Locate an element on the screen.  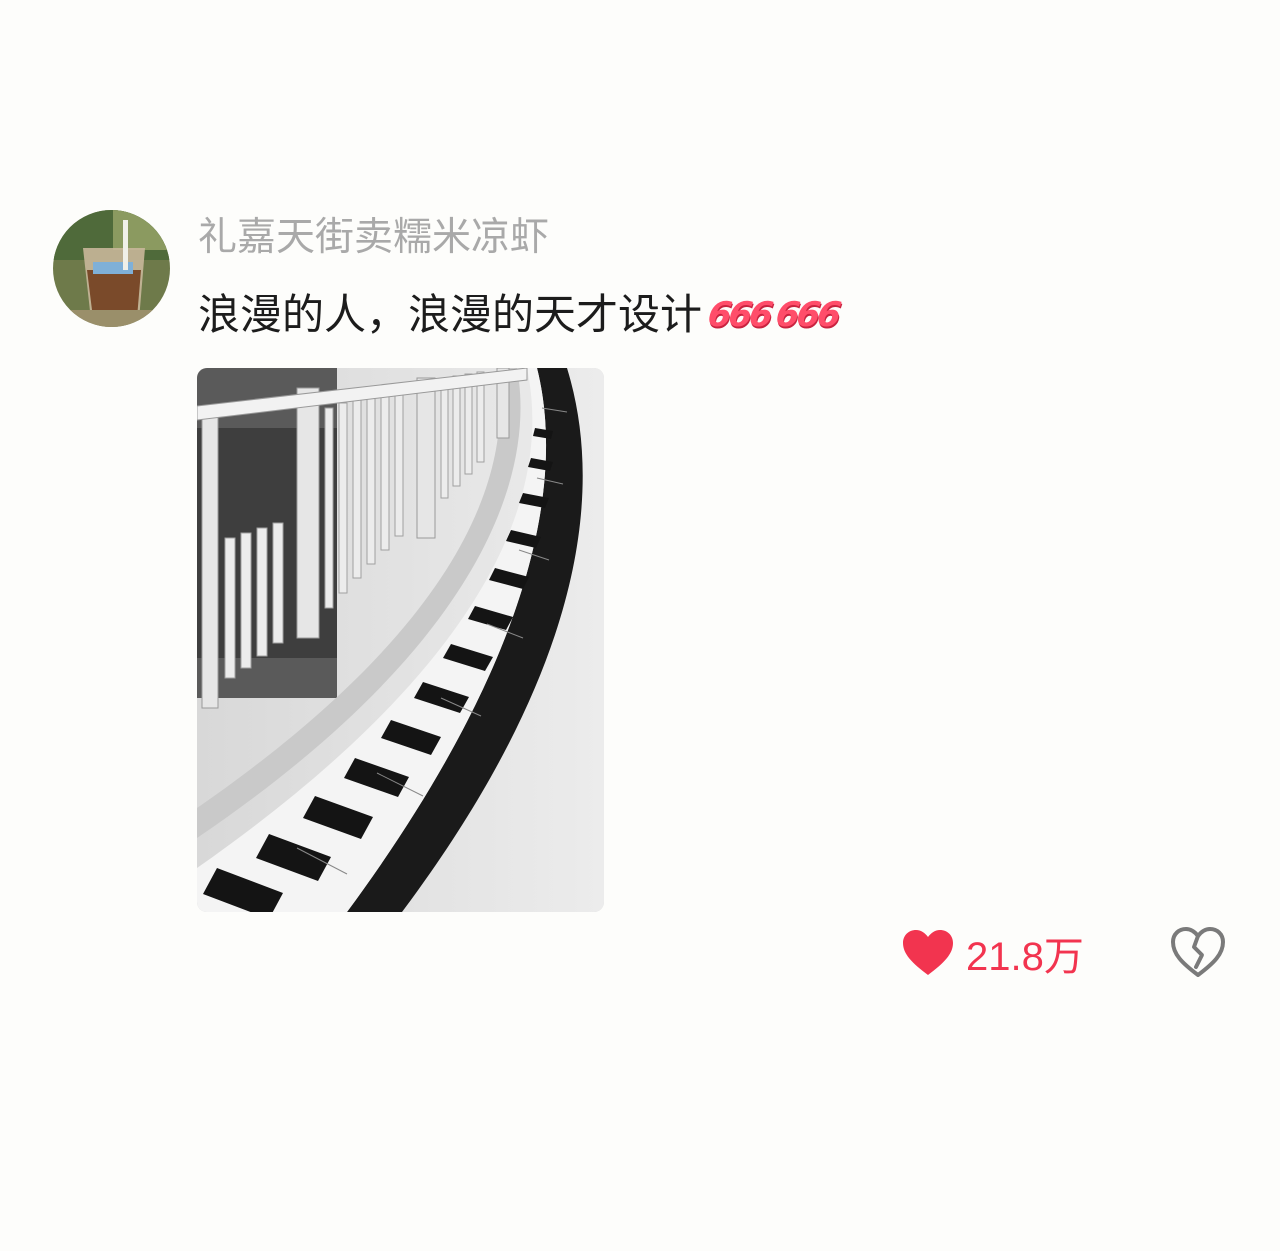
comment-image is located at coordinates (400, 640).